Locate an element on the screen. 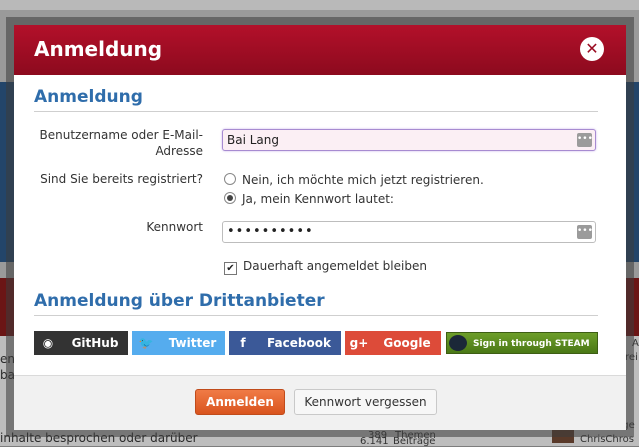  github-login-button: ◉ GitHub is located at coordinates (81, 343).